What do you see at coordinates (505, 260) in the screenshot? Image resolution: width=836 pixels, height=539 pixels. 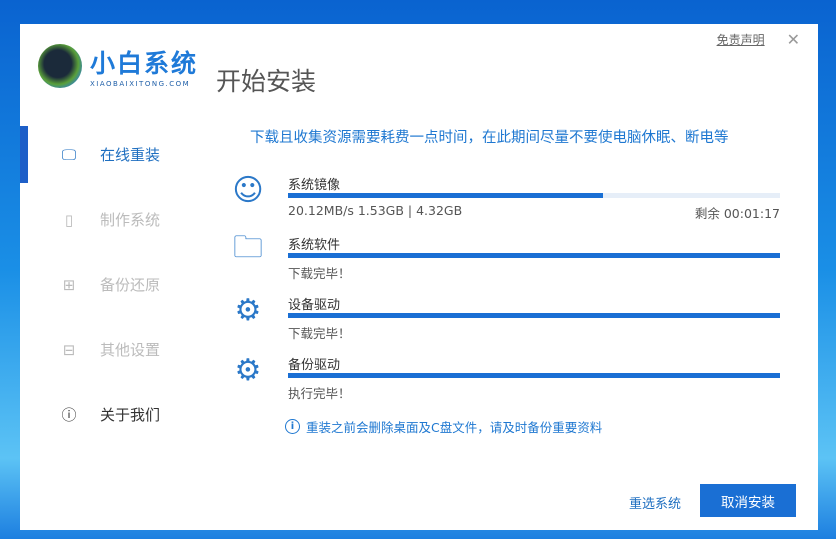 I see `task-system-software: 🗀 系统软件 下载完毕！` at bounding box center [505, 260].